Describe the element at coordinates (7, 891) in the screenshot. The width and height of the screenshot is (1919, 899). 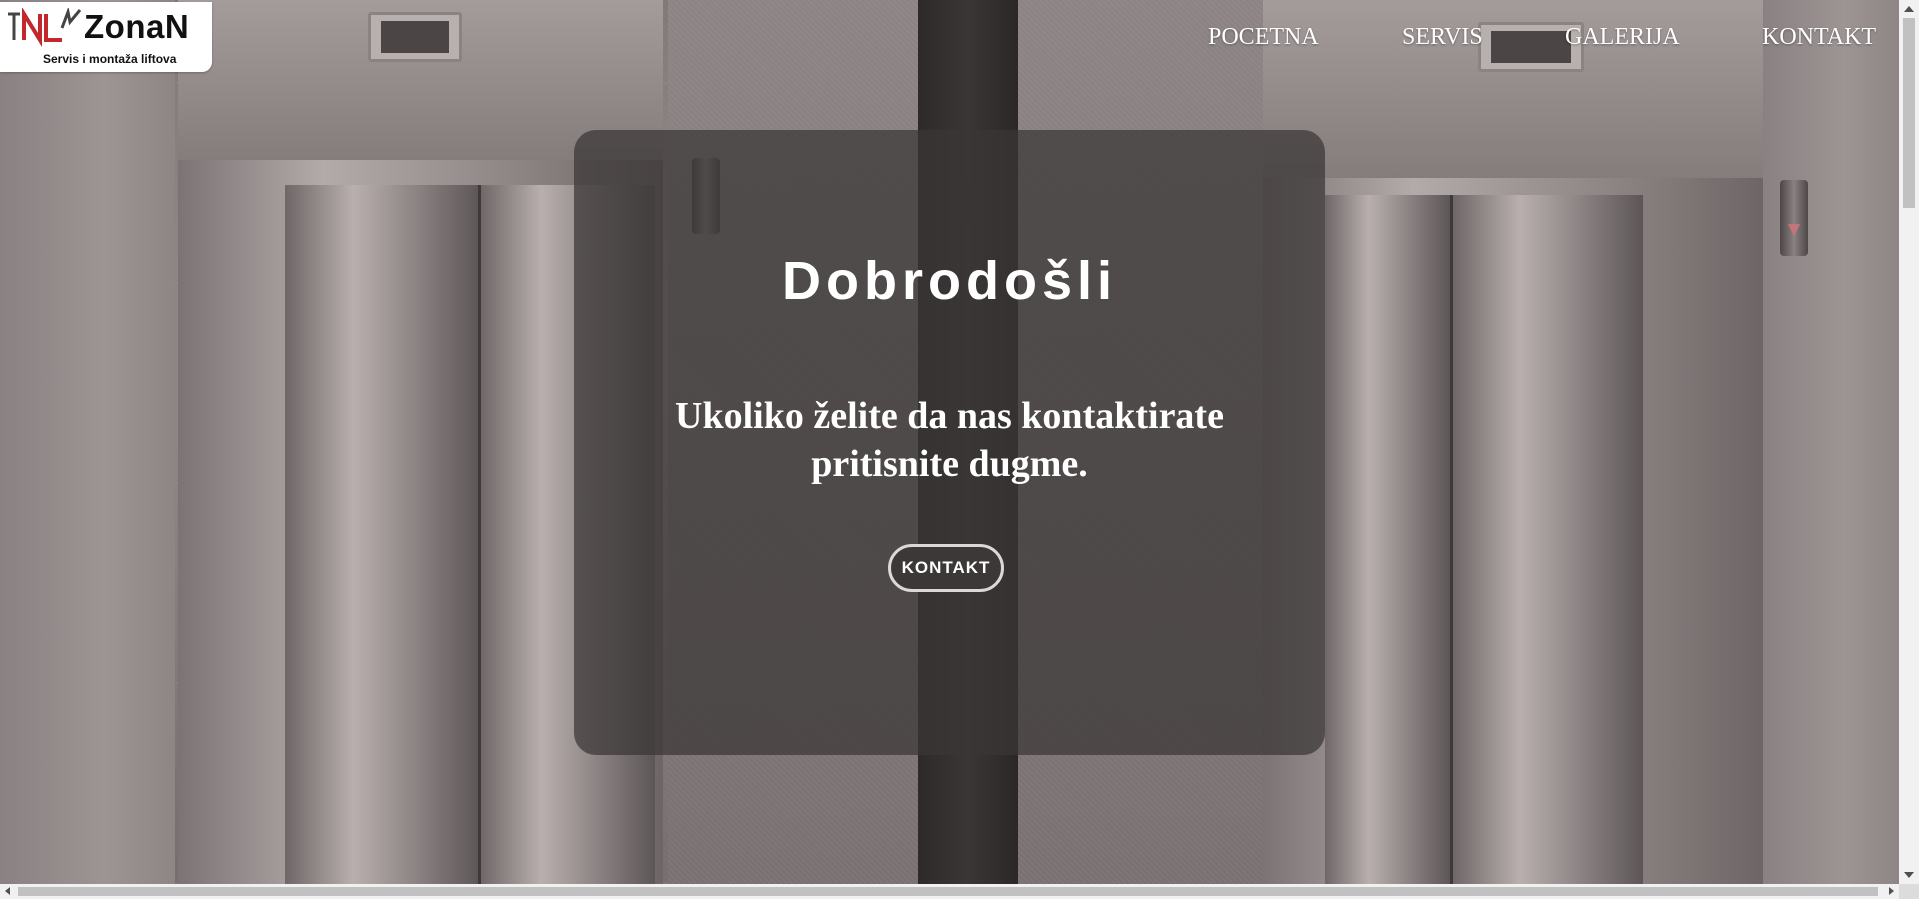
I see `scroll-left-icon` at that location.